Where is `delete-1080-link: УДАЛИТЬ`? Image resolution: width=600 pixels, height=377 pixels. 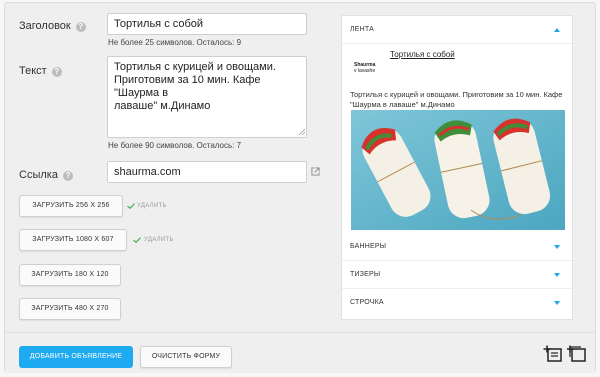
delete-1080-link: УДАЛИТЬ is located at coordinates (159, 240).